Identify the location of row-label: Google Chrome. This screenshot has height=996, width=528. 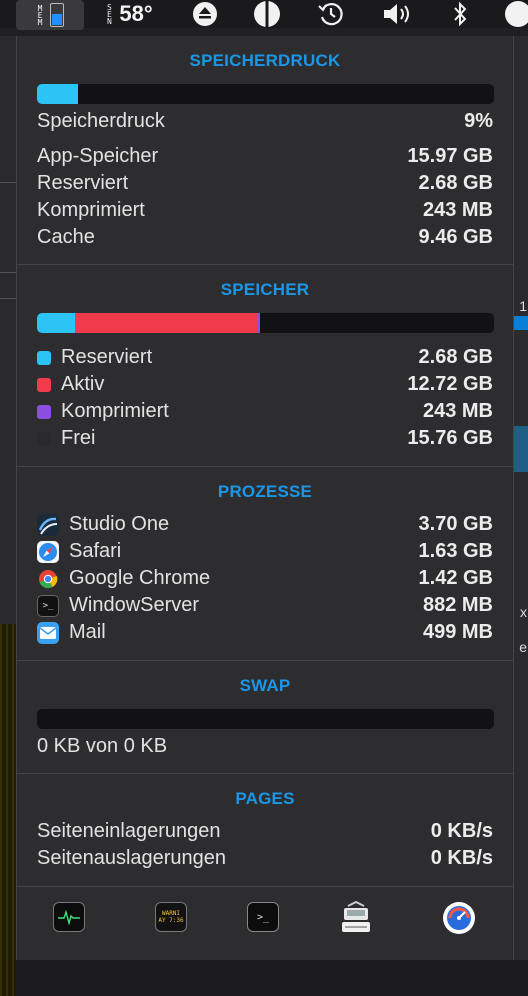
(123, 578).